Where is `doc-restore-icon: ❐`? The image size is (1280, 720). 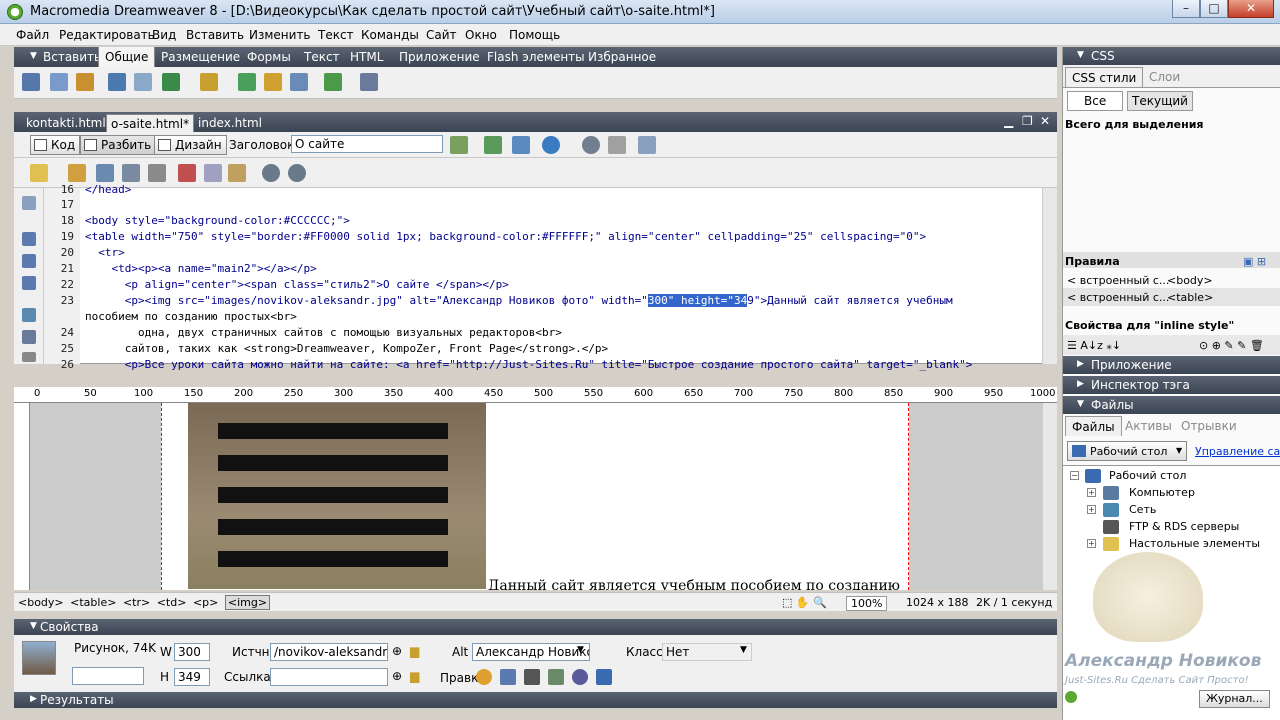 doc-restore-icon: ❐ is located at coordinates (1027, 121).